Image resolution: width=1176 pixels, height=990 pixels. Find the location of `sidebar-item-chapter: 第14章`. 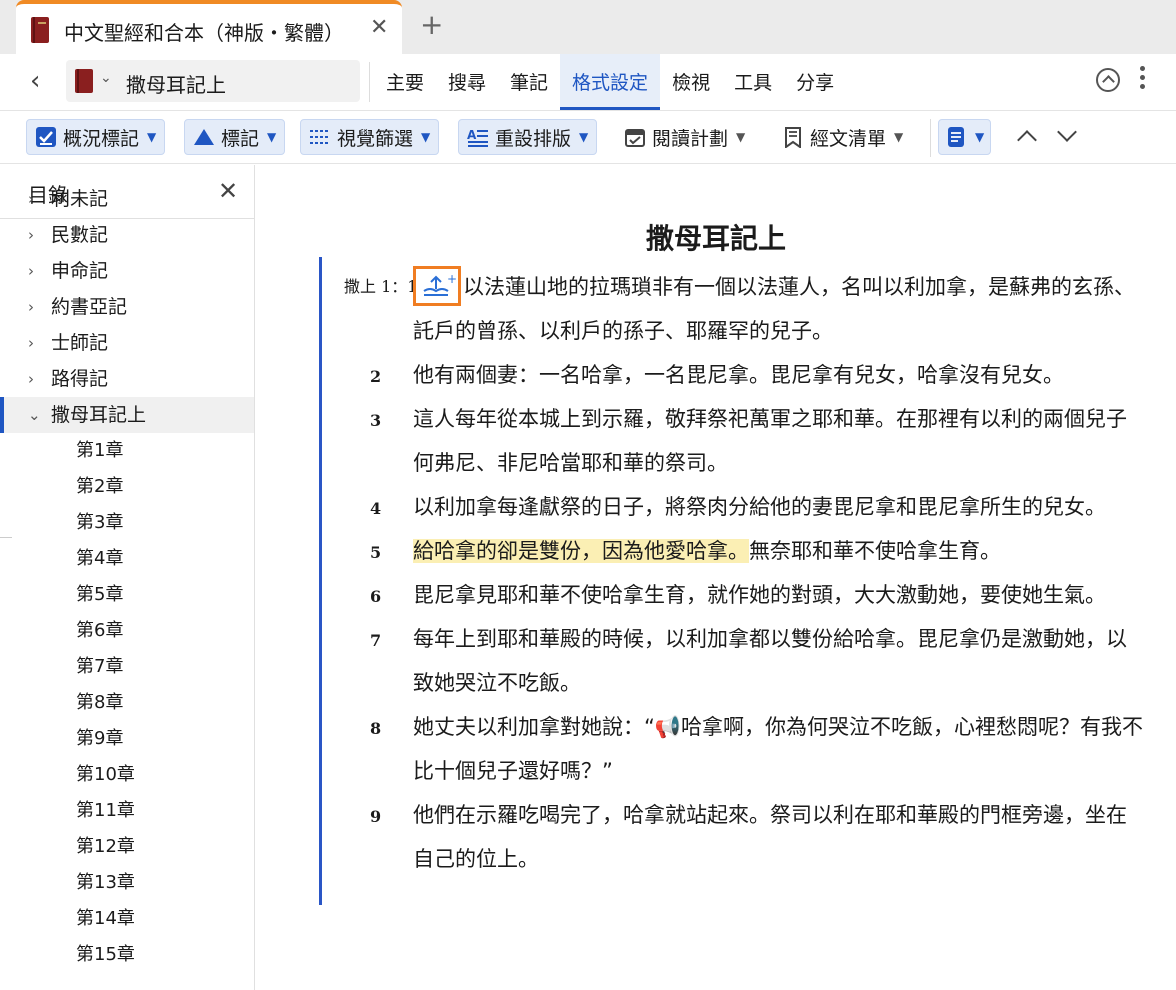

sidebar-item-chapter: 第14章 is located at coordinates (127, 919).